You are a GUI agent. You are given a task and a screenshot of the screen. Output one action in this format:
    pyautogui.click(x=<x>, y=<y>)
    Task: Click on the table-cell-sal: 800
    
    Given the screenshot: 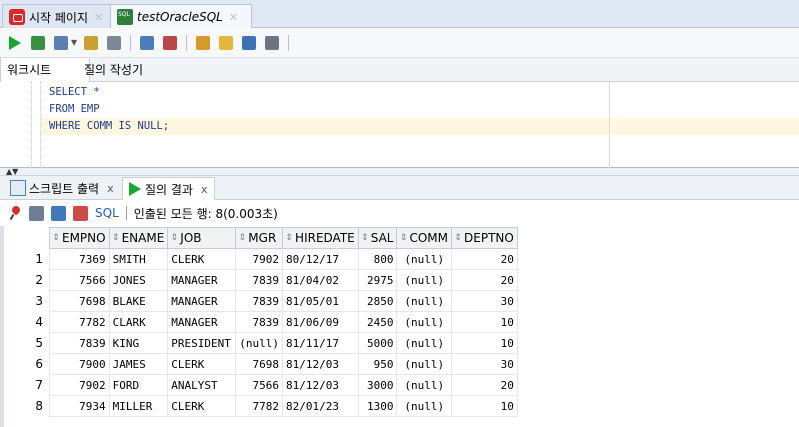 What is the action you would take?
    pyautogui.click(x=377, y=259)
    